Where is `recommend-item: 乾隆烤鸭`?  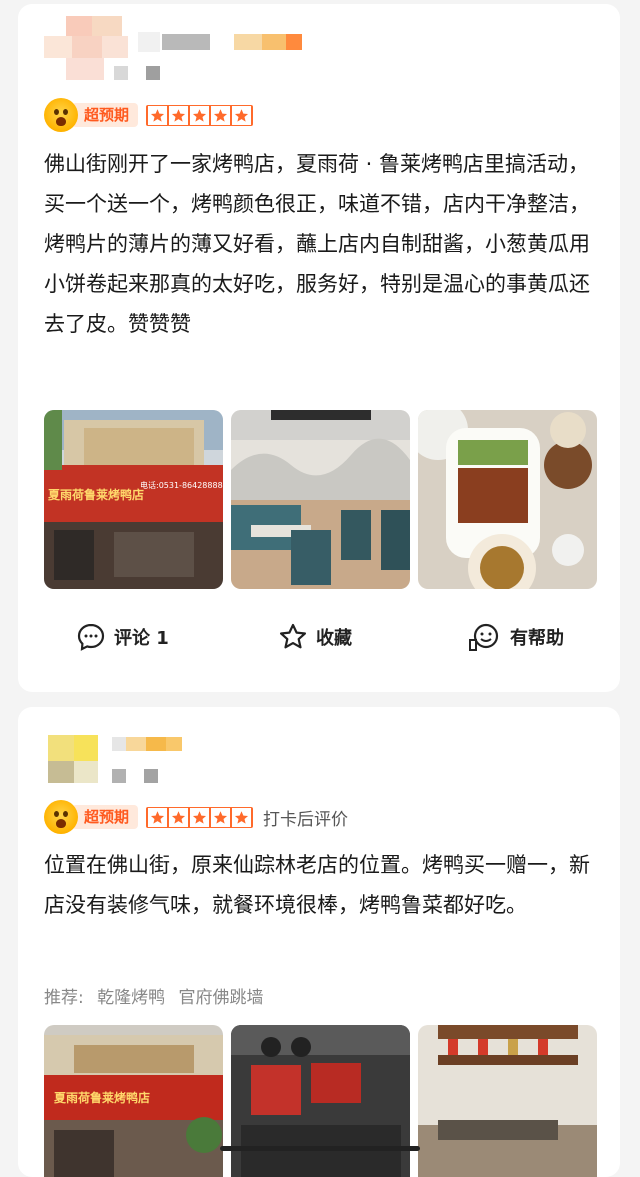 recommend-item: 乾隆烤鸭 is located at coordinates (131, 998).